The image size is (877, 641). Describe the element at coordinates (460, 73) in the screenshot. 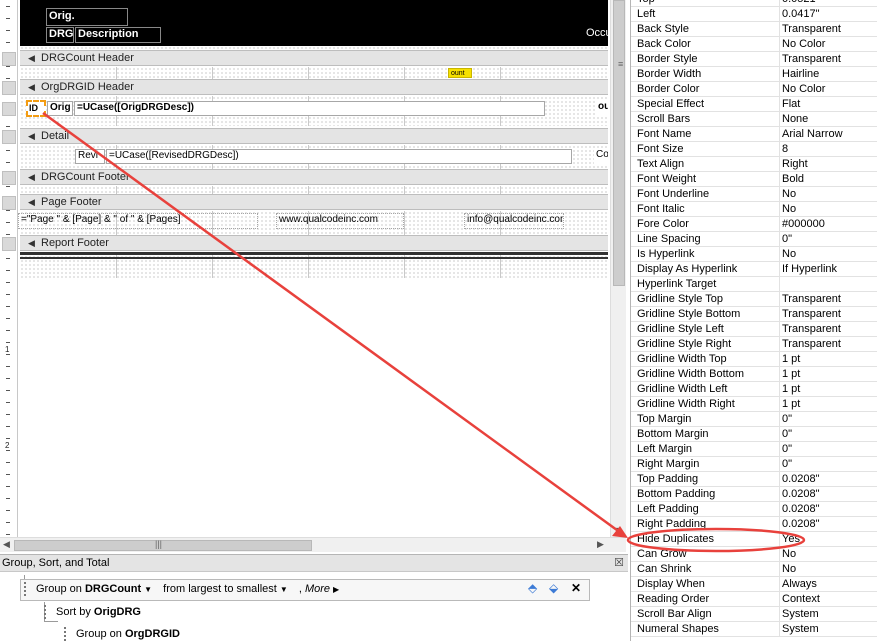

I see `count-field: ount` at that location.